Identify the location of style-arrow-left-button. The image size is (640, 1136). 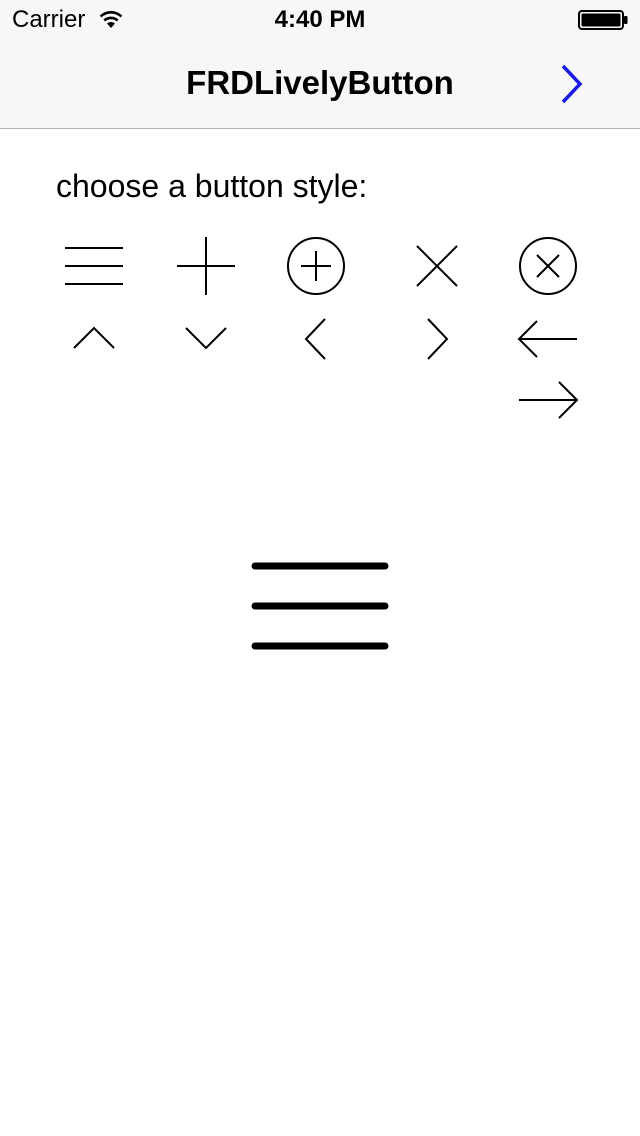
(548, 339).